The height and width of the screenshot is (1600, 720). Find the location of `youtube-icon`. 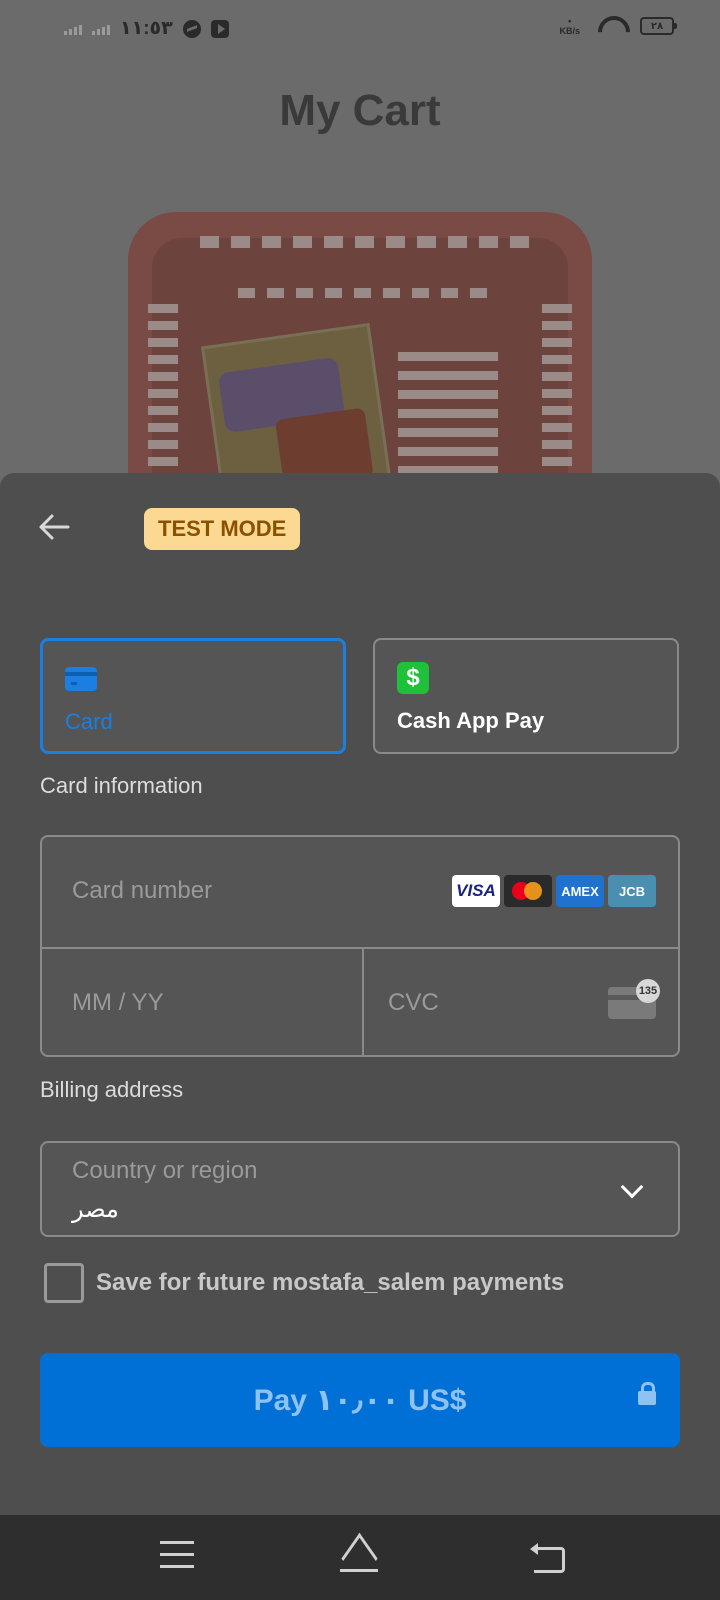

youtube-icon is located at coordinates (219, 28).